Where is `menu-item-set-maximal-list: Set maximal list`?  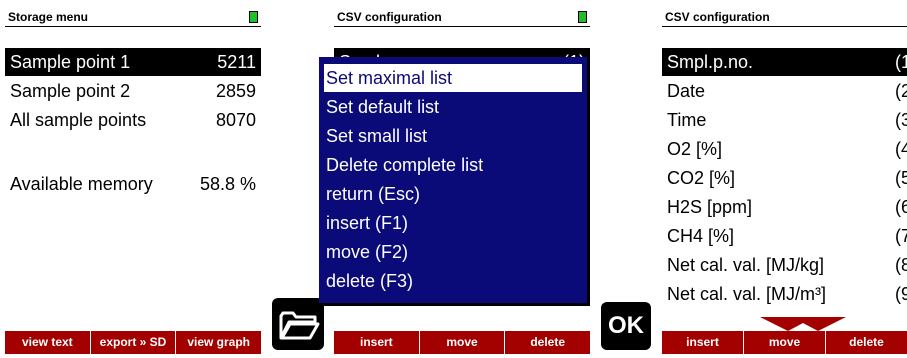
menu-item-set-maximal-list: Set maximal list is located at coordinates (453, 78).